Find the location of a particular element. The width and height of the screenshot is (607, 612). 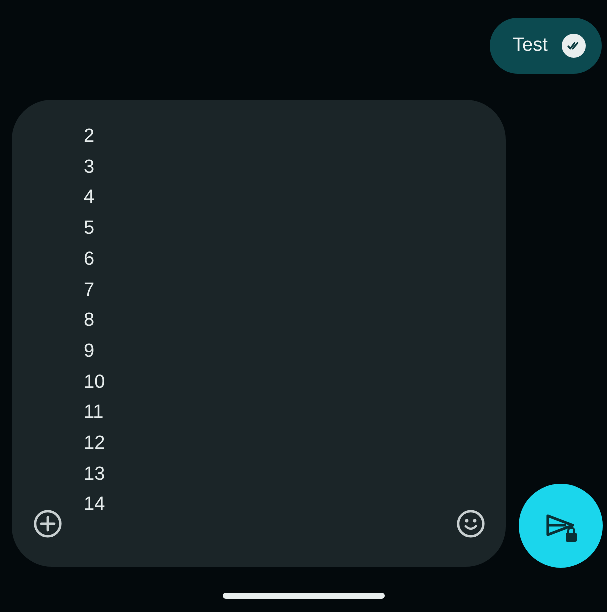

message-line: 7 is located at coordinates (89, 290).